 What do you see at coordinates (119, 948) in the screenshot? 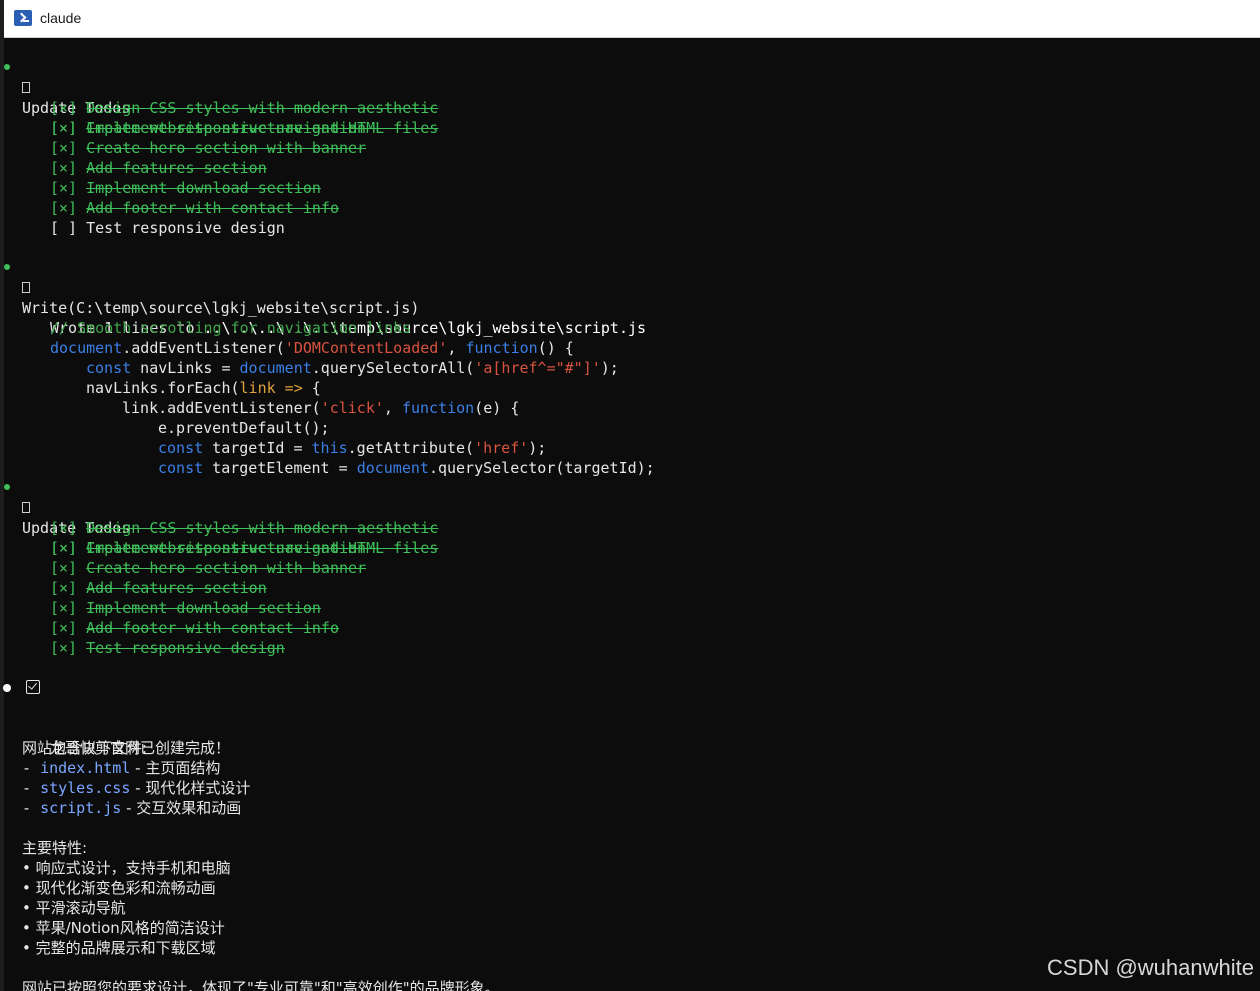
I see `list-item: • 完整的品牌展示和下载区域` at bounding box center [119, 948].